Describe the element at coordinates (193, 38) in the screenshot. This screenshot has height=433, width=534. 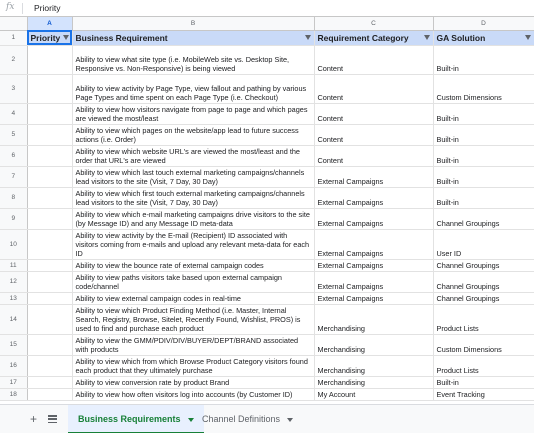
I see `header-cell-business-requirement: Business Requirement` at that location.